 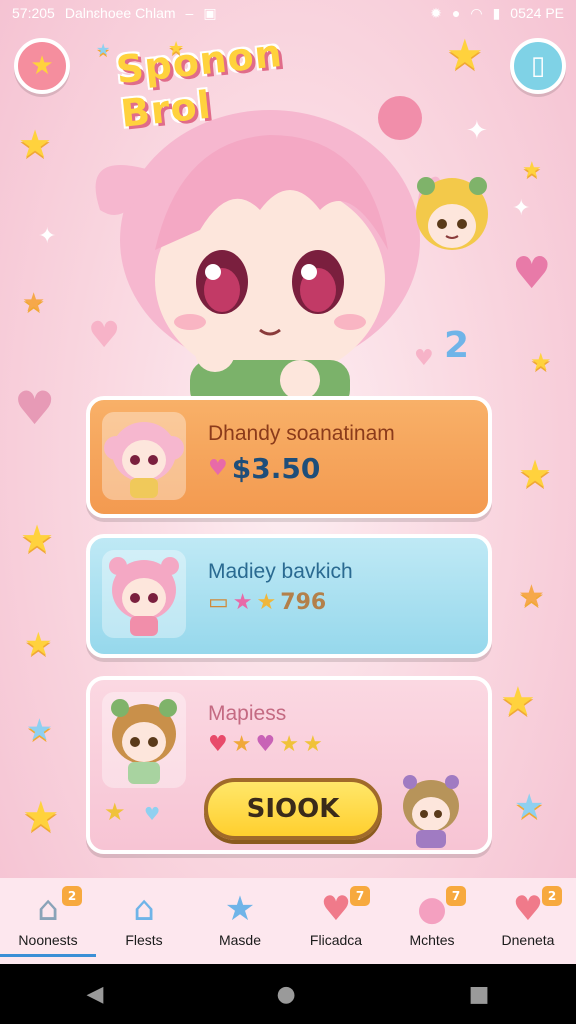 I want to click on heart-small-icon: ♥, so click(x=152, y=814).